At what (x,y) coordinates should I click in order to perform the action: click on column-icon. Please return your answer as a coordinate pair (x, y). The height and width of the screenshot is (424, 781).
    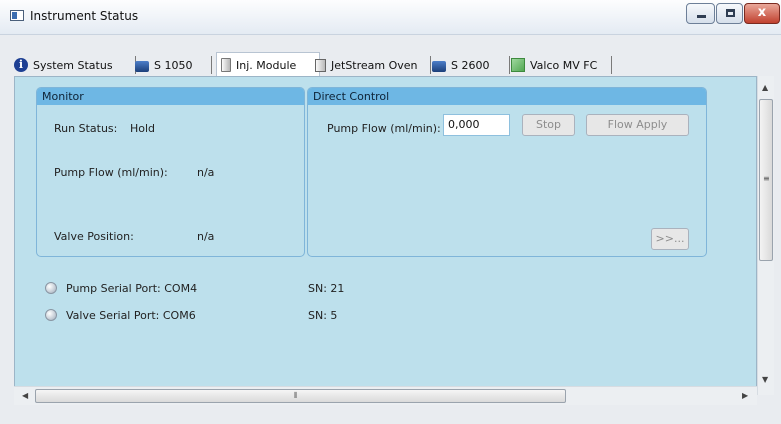
    Looking at the image, I should click on (226, 65).